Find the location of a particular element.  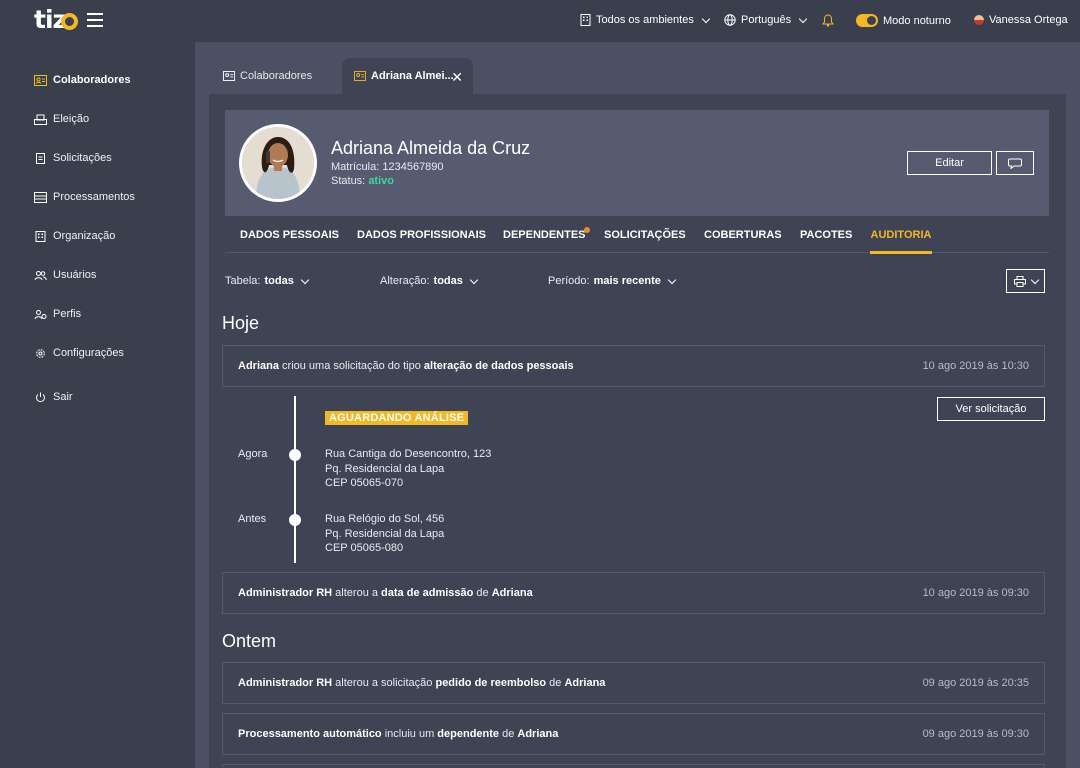

user-settings-icon is located at coordinates (40, 314).